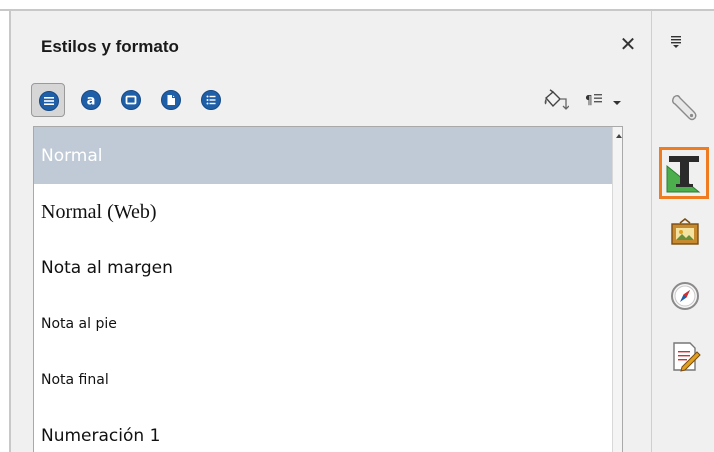 This screenshot has width=714, height=452. I want to click on fill-format-mode-icon, so click(557, 99).